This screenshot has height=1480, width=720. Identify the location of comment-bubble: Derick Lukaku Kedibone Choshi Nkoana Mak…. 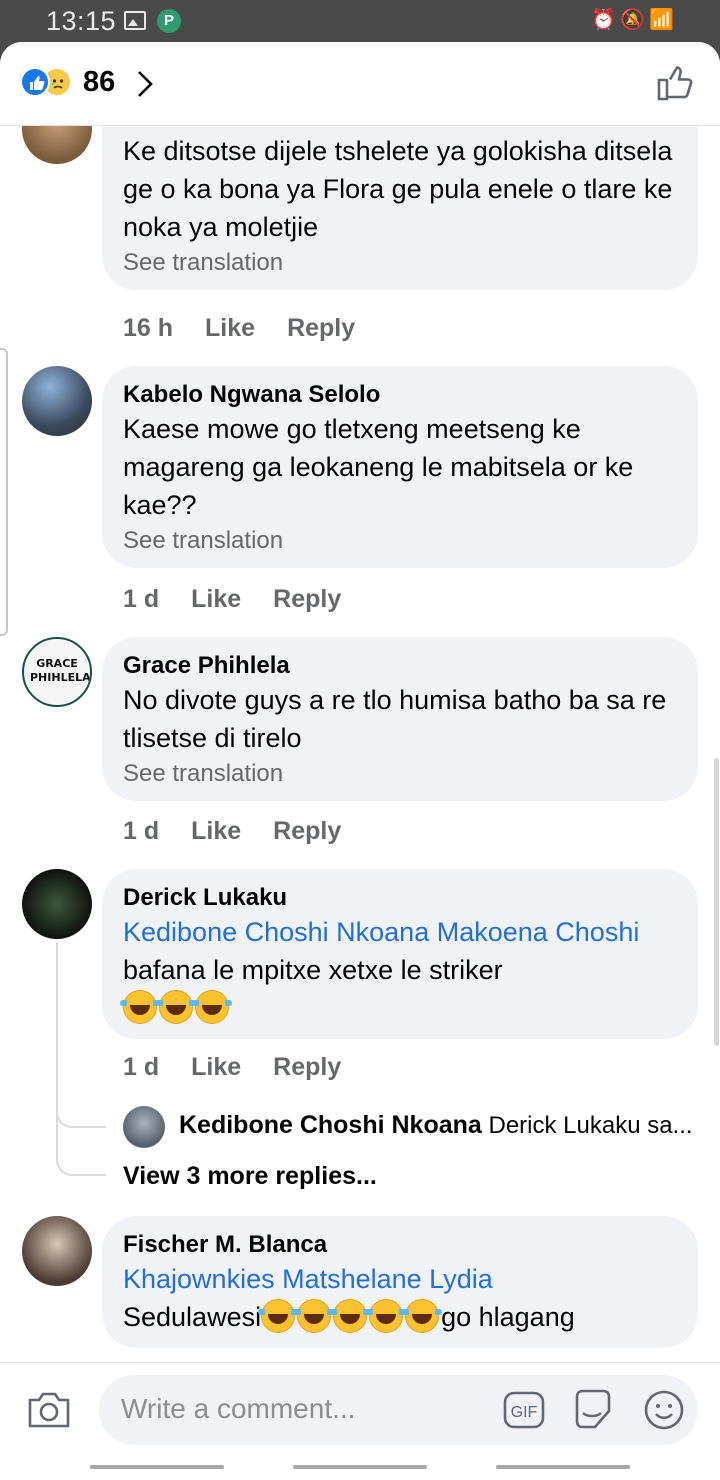
(400, 954).